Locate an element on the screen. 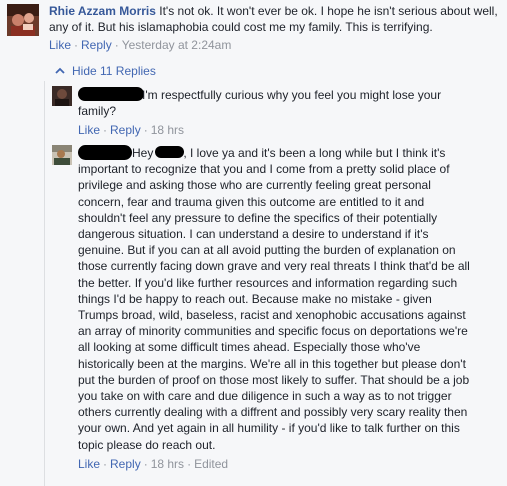 The width and height of the screenshot is (507, 486). comment-actions: Like · Reply · Yesterday at 2:24am is located at coordinates (140, 45).